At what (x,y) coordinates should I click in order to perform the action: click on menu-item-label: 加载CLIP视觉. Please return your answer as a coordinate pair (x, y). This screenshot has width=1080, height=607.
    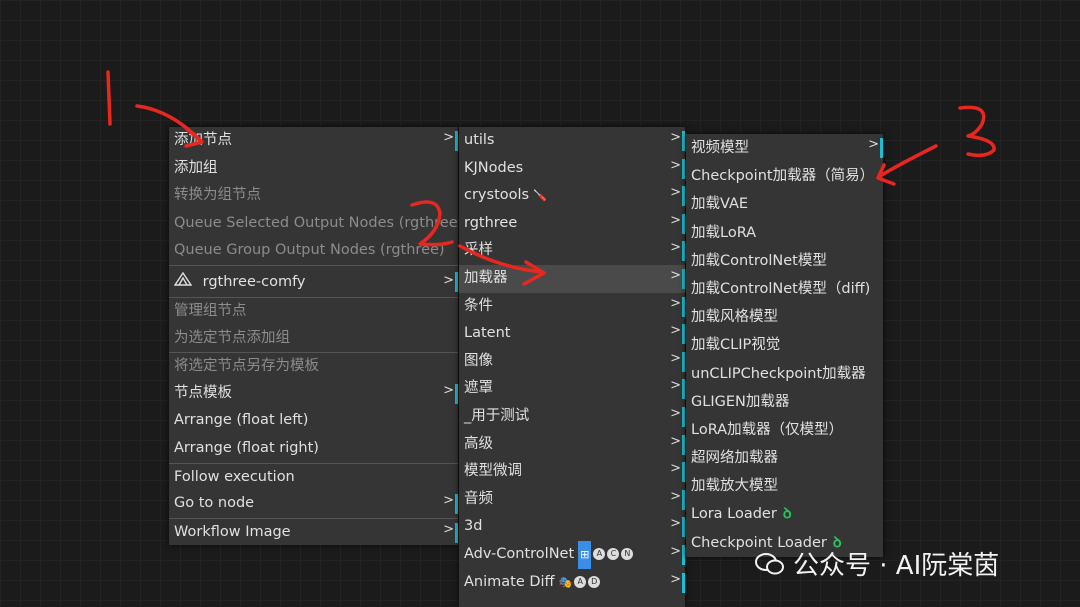
    Looking at the image, I should click on (736, 345).